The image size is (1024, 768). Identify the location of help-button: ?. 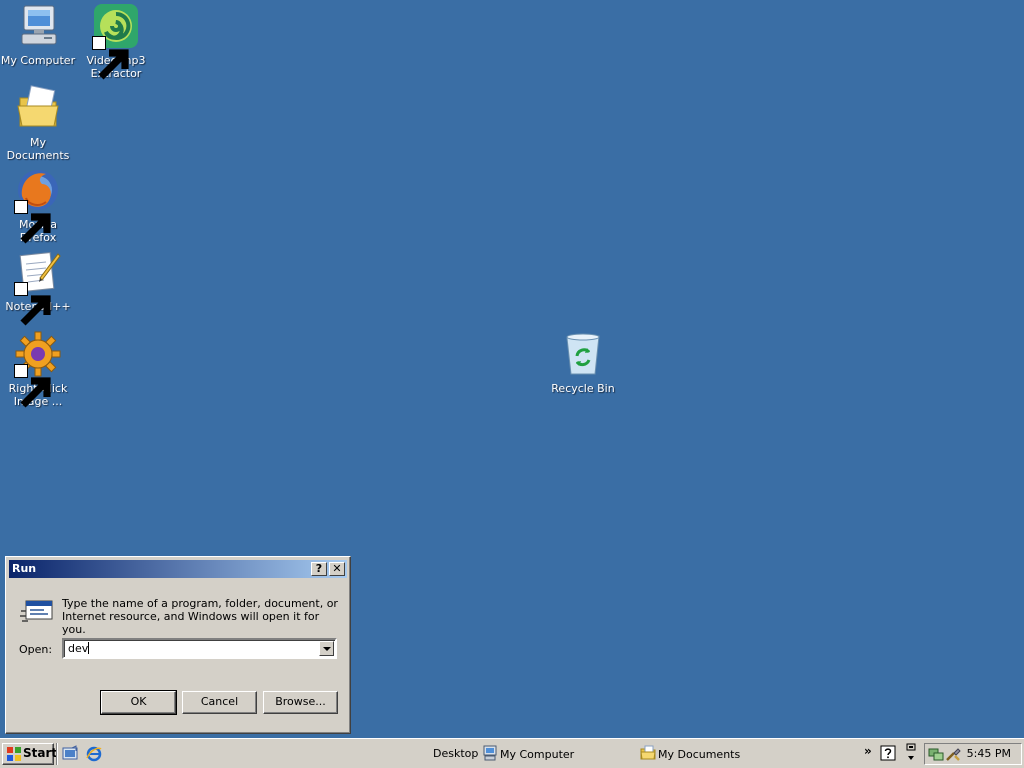
(319, 569).